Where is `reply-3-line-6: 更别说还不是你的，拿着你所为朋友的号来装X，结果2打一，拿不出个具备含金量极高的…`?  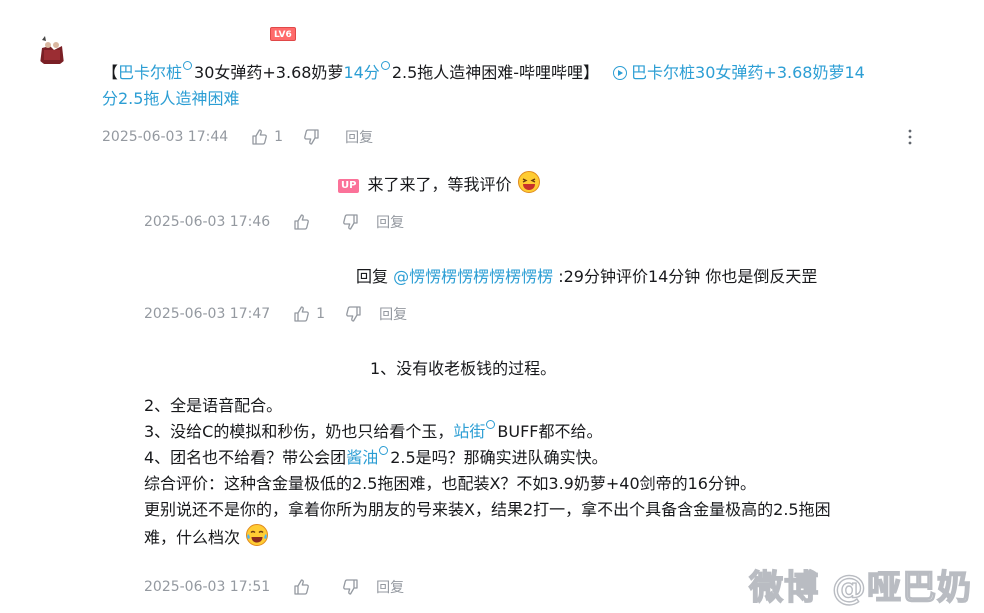 reply-3-line-6: 更别说还不是你的，拿着你所为朋友的号来装X，结果2打一，拿不出个具备含金量极高的… is located at coordinates (487, 509).